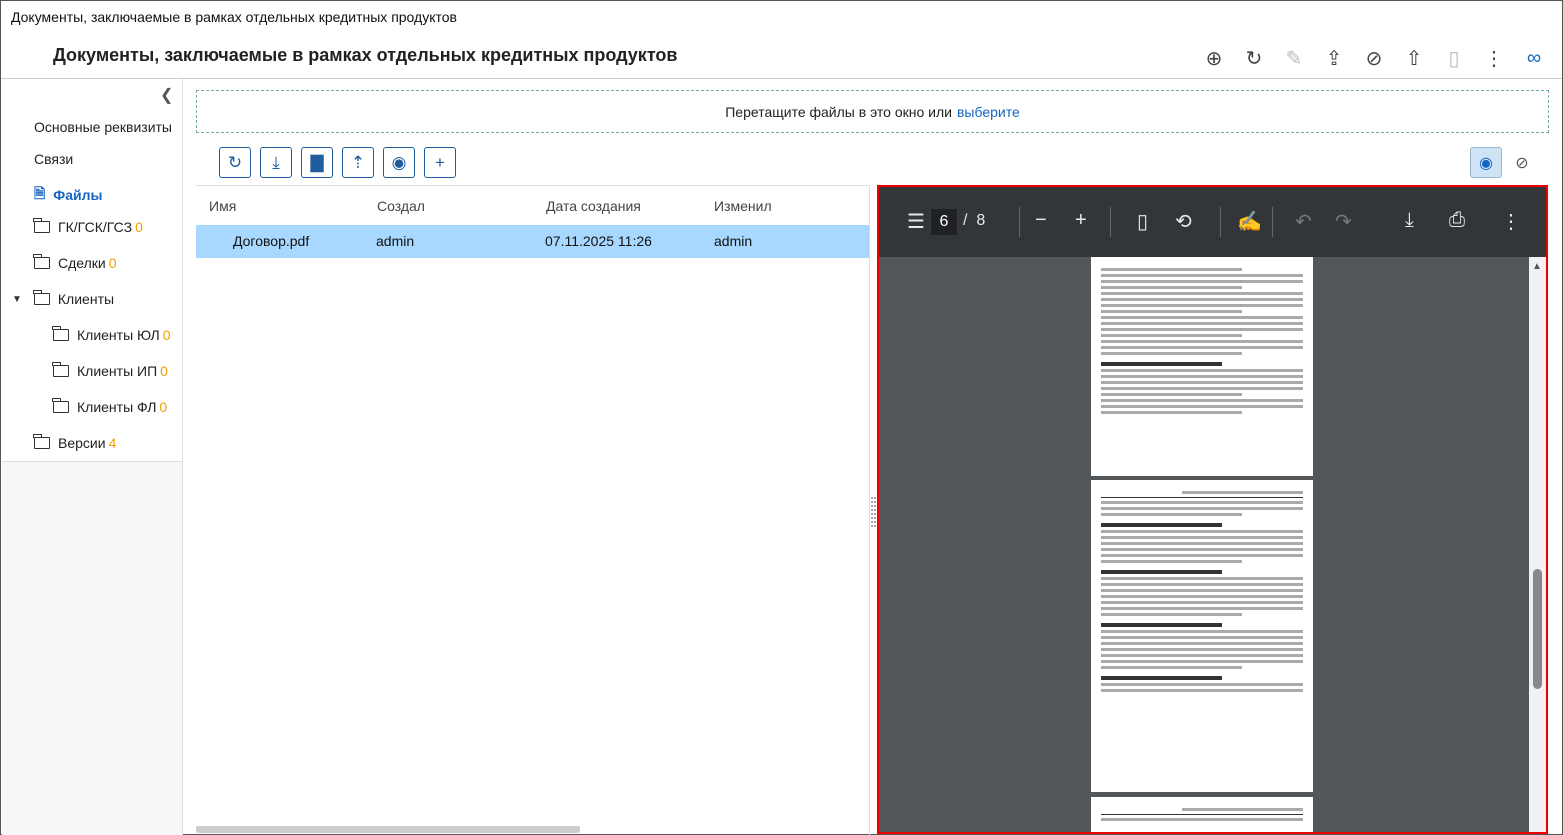  I want to click on file-dropzone: Перетащите файлы в это окно или выберите, so click(872, 111).